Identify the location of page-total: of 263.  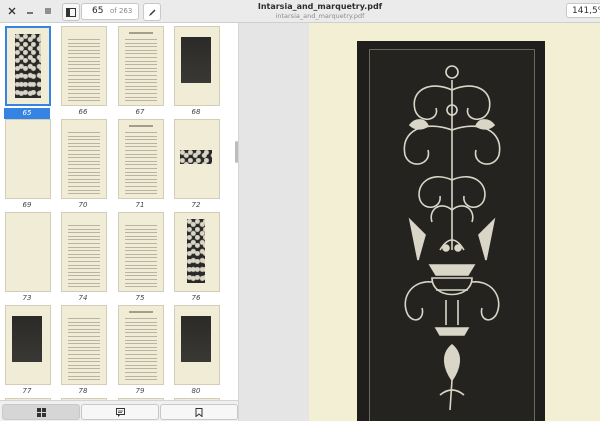
(121, 11).